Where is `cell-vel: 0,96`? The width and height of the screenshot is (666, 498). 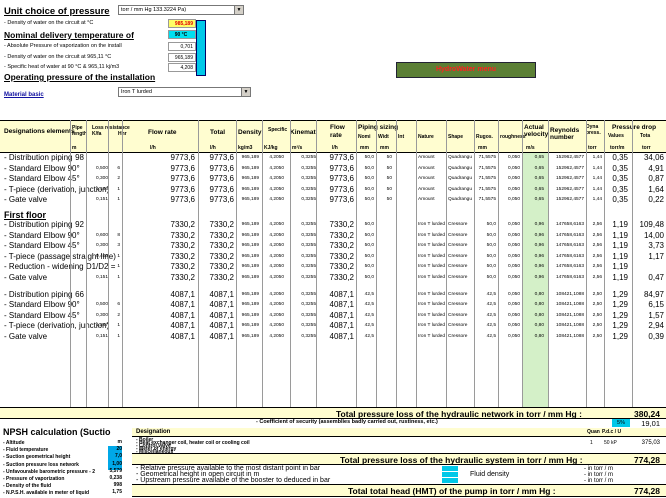
cell-vel: 0,96 is located at coordinates (539, 224).